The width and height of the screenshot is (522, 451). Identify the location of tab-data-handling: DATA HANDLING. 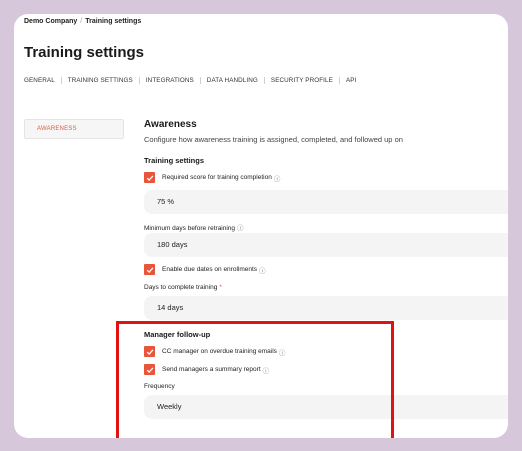
(232, 80).